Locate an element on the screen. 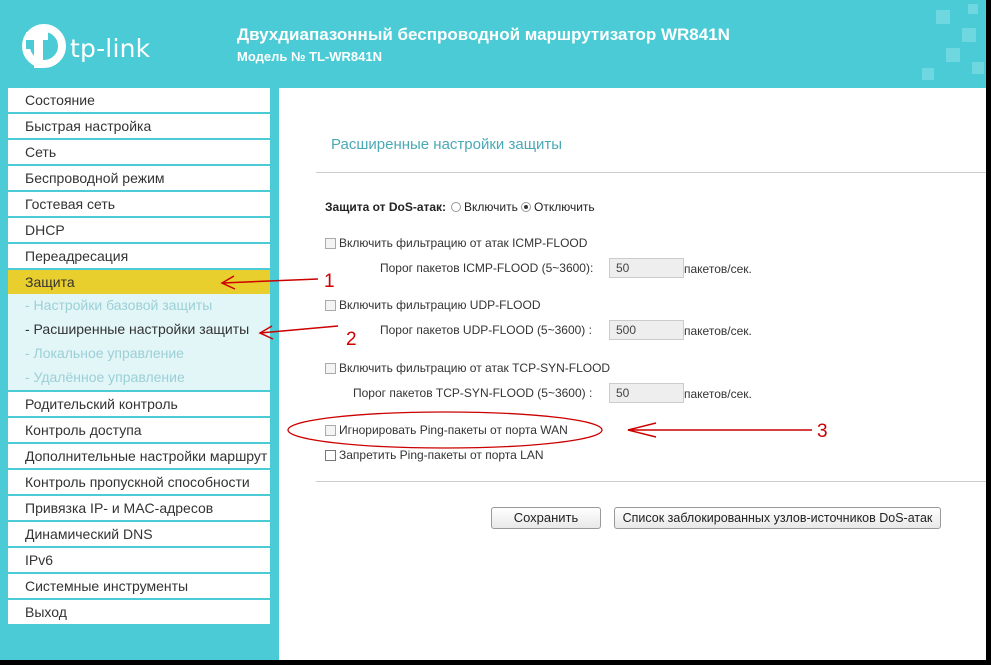 This screenshot has height=665, width=991. sidebar-item-ipv6: IPv6 is located at coordinates (139, 560).